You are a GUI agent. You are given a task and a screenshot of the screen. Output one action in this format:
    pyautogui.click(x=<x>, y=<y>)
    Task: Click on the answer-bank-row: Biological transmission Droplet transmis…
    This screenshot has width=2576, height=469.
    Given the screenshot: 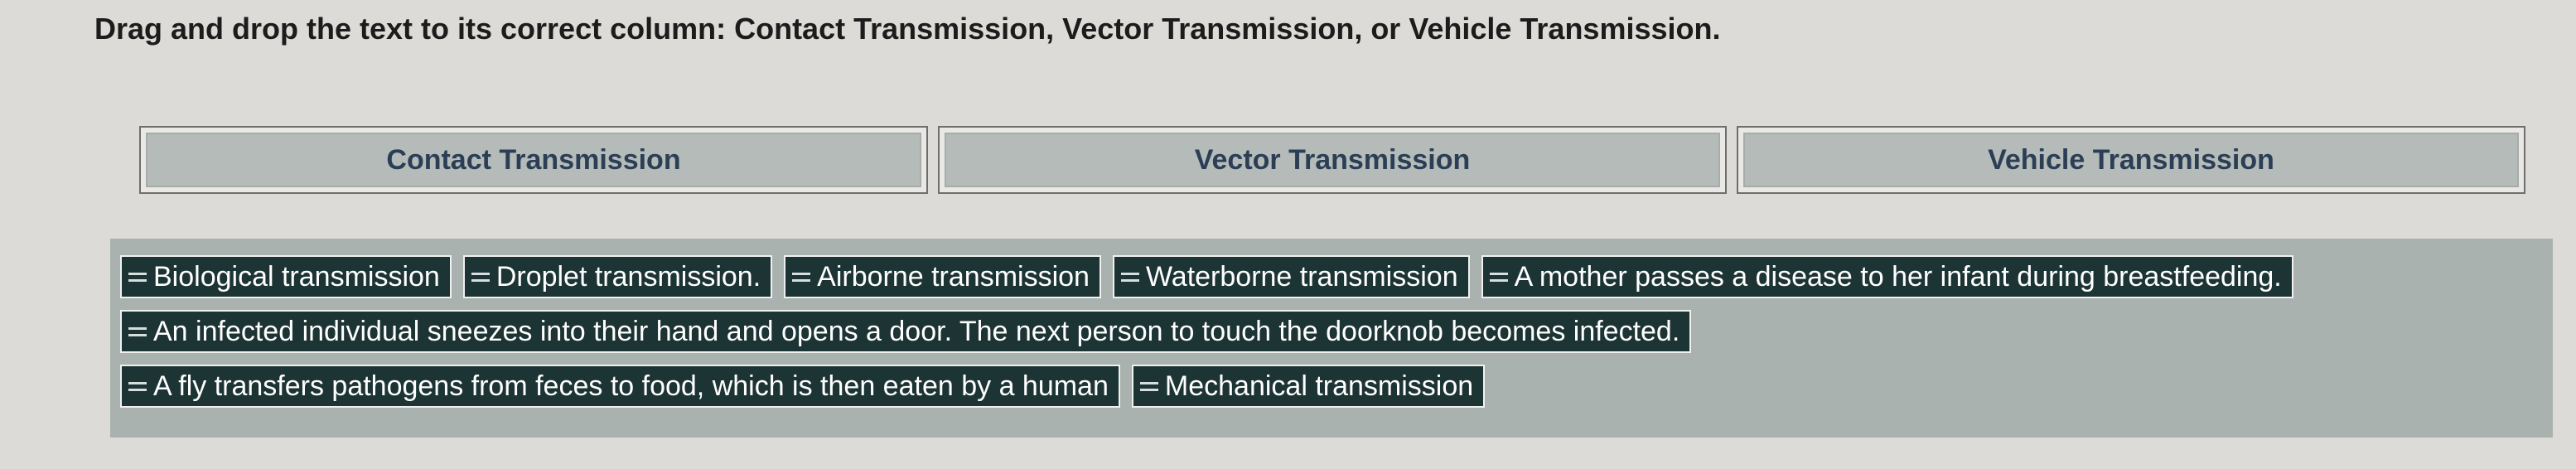 What is the action you would take?
    pyautogui.click(x=1331, y=276)
    